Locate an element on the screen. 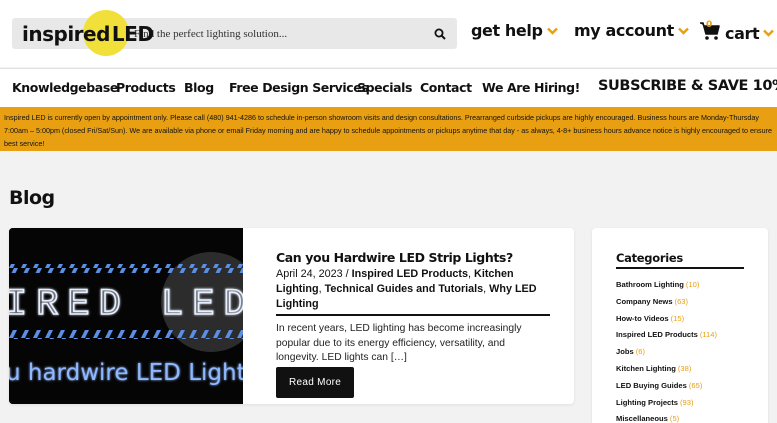 Image resolution: width=777 pixels, height=423 pixels. category-count: (5) is located at coordinates (674, 418).